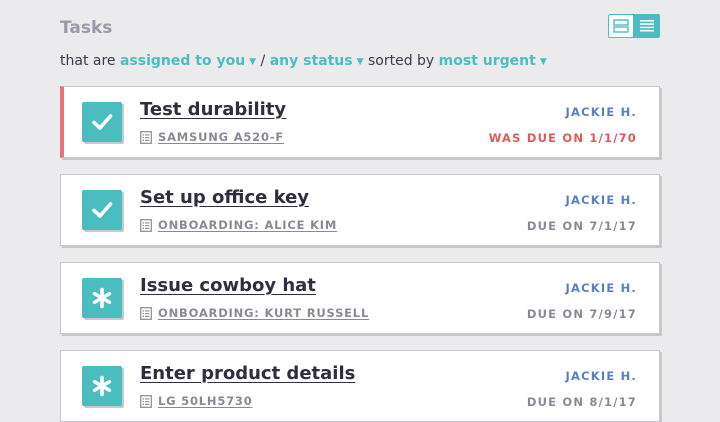 This screenshot has width=720, height=422. I want to click on task-source-label: ONBOARDING: KURT RUSSELL, so click(264, 313).